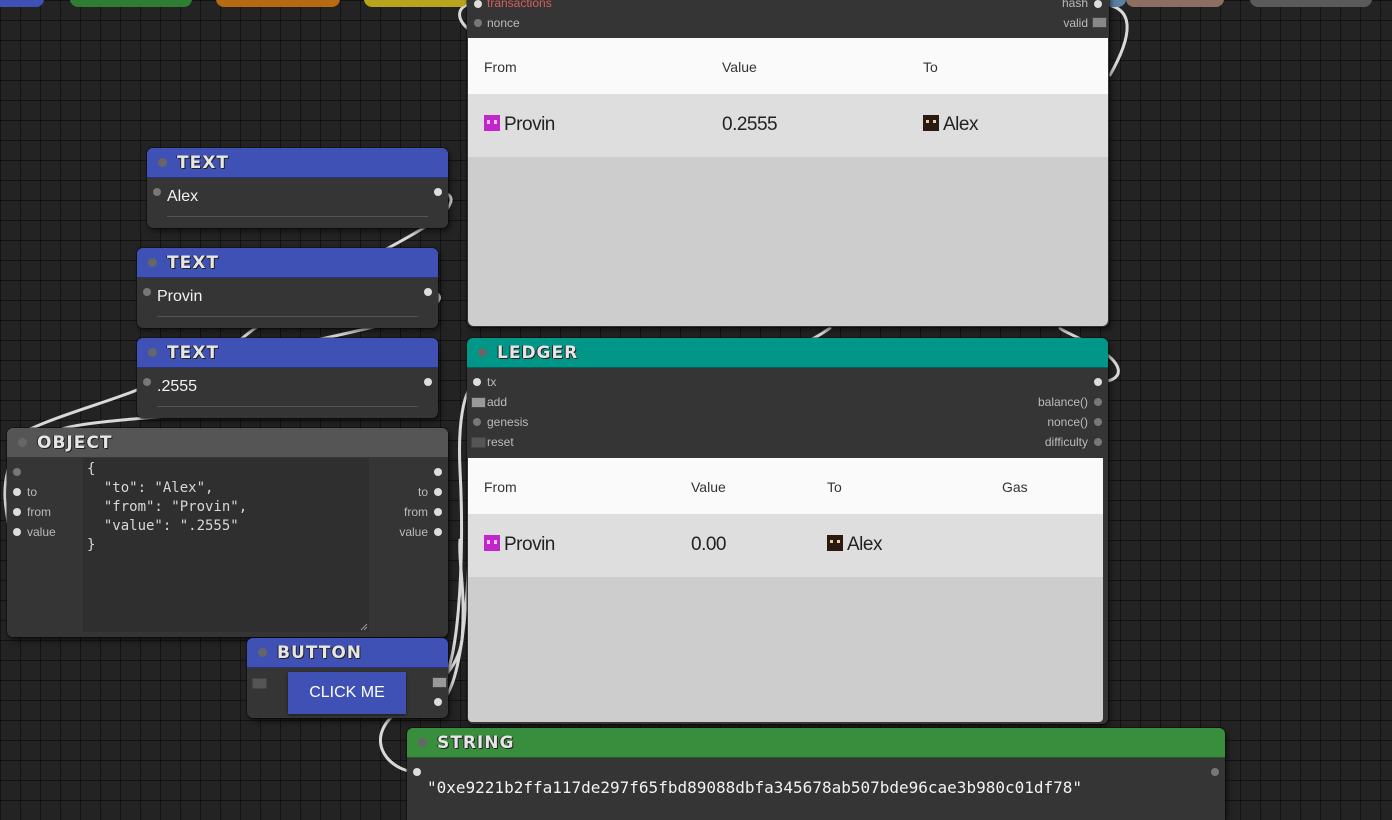 The height and width of the screenshot is (820, 1392). Describe the element at coordinates (347, 693) in the screenshot. I see `click-me-button: CLICK ME` at that location.